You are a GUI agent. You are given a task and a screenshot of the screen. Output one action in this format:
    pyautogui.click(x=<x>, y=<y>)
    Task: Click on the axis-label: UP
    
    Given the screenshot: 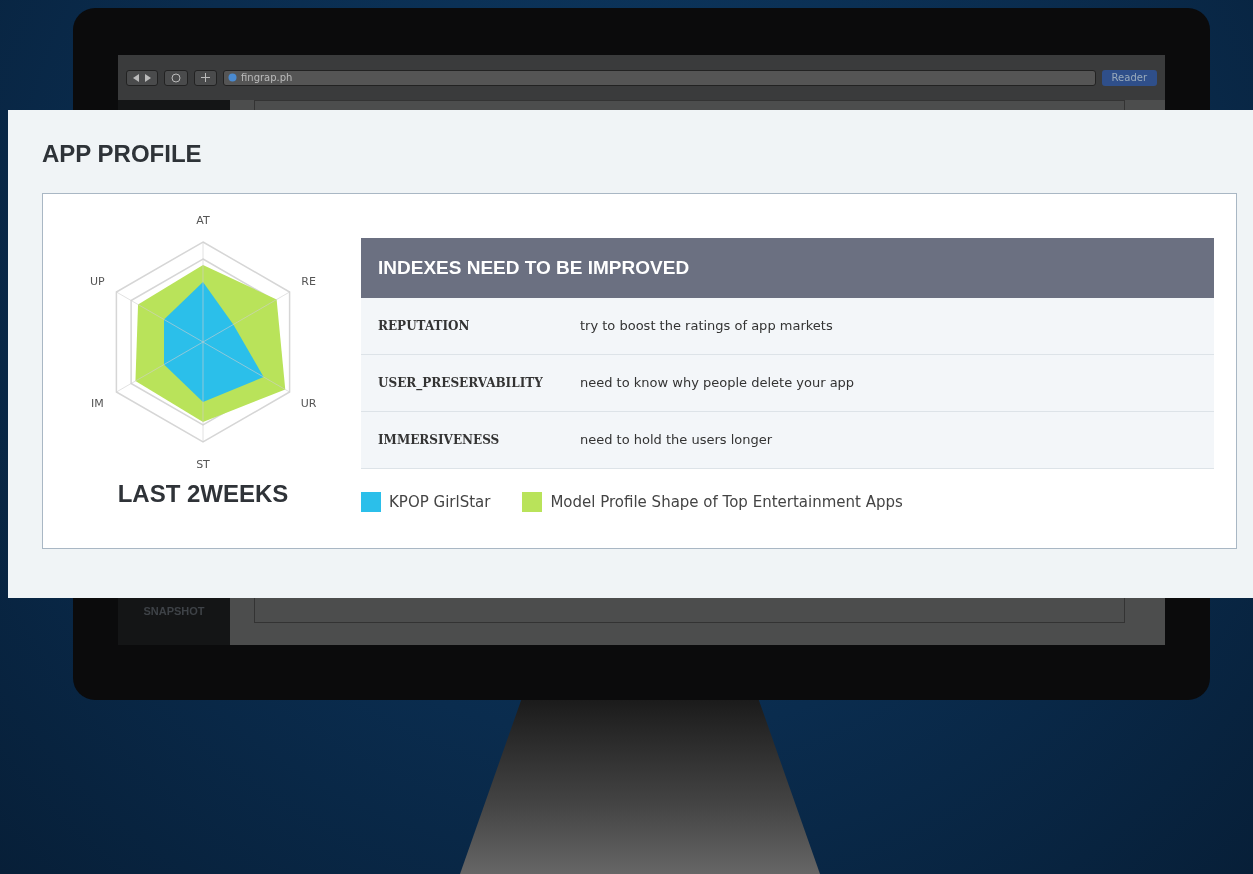 What is the action you would take?
    pyautogui.click(x=97, y=281)
    